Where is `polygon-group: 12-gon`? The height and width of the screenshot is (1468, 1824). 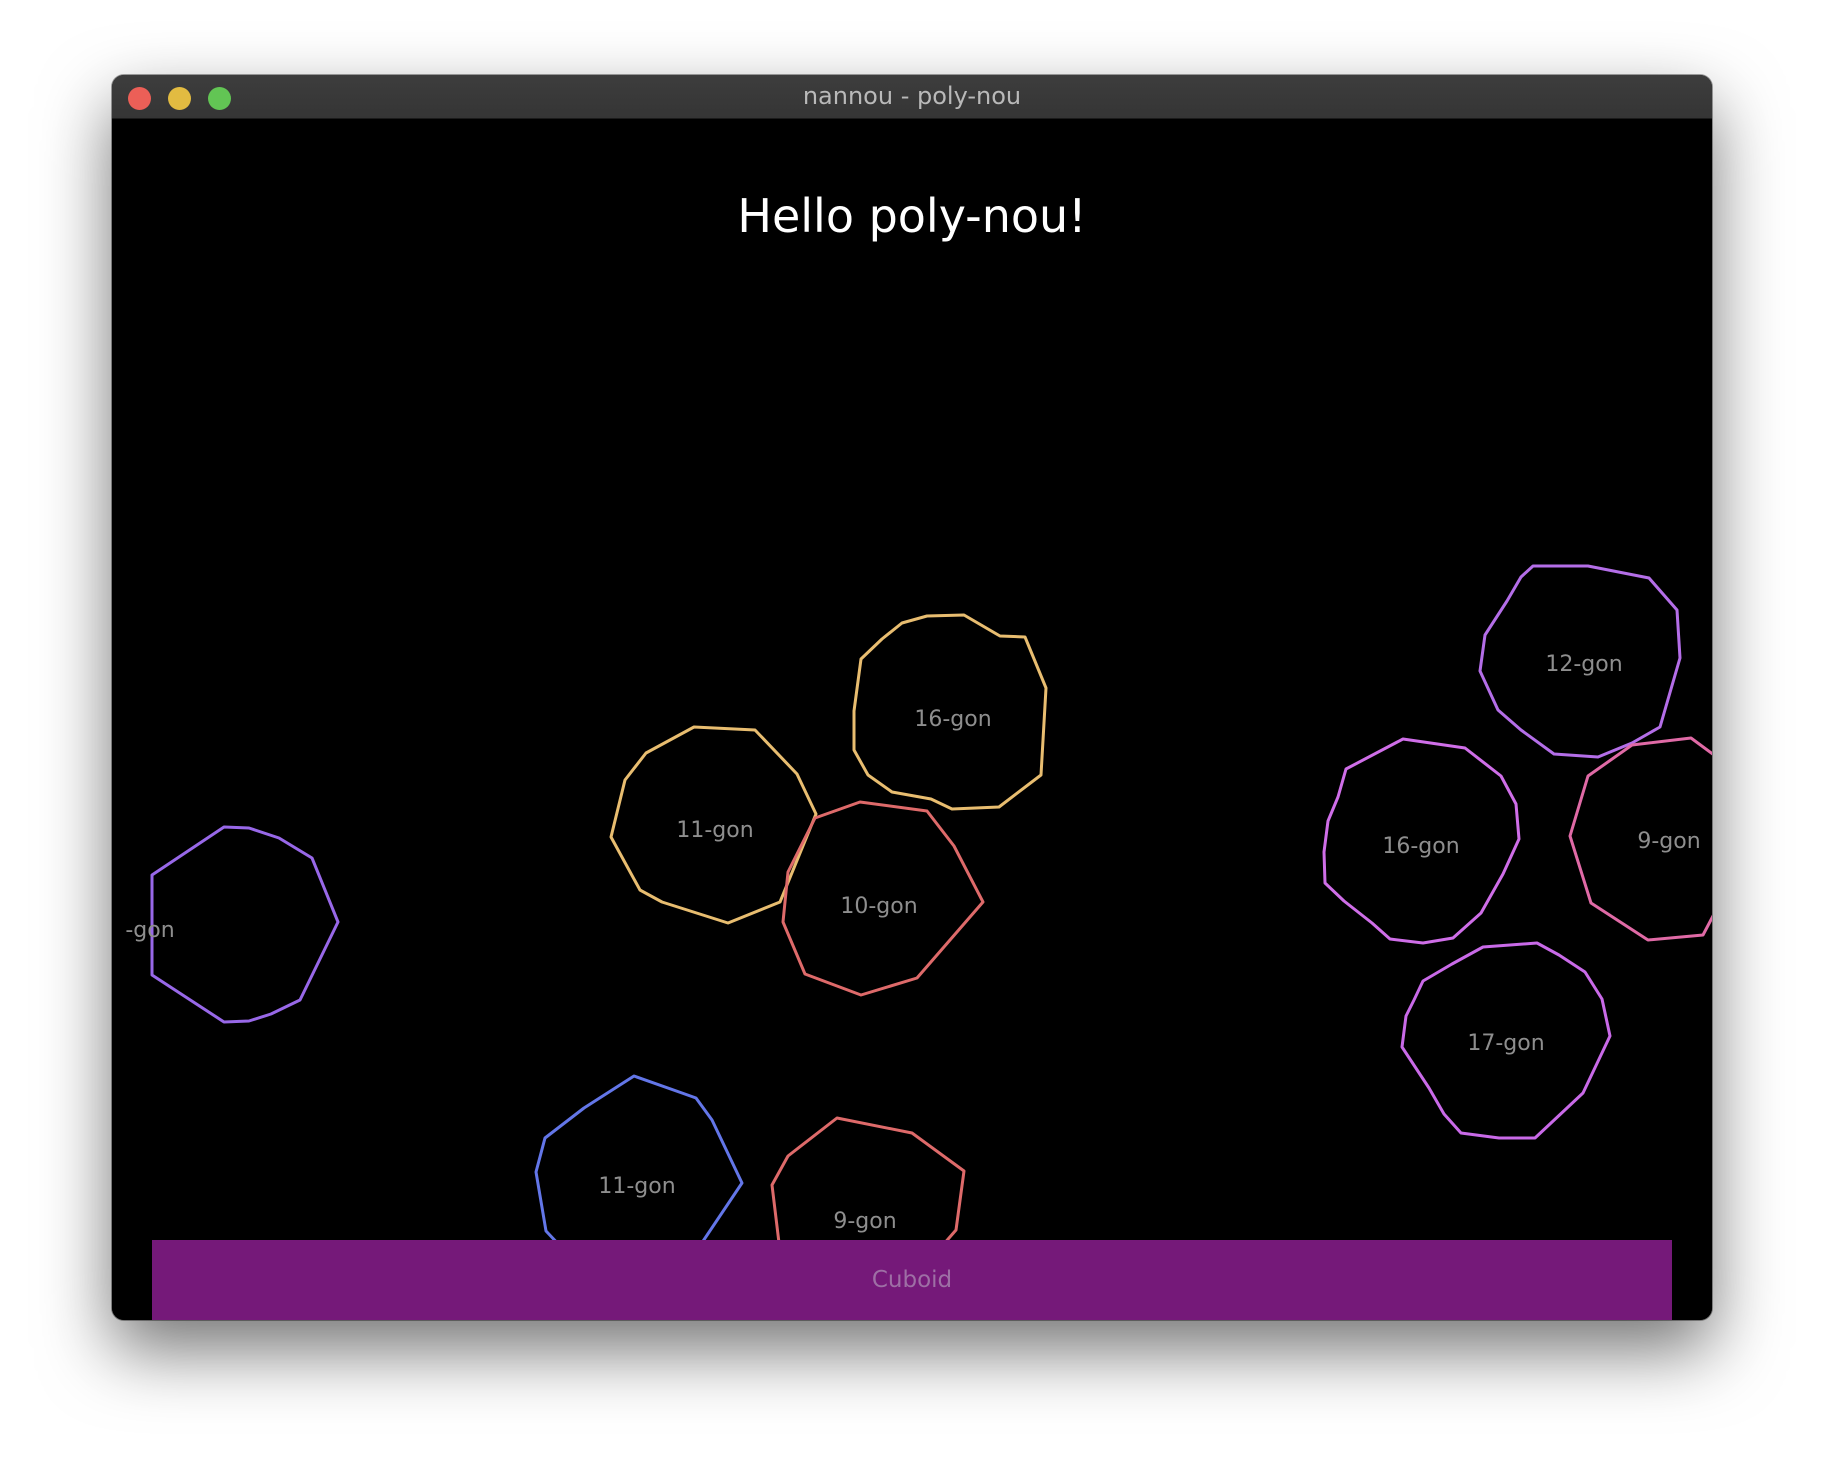 polygon-group: 12-gon is located at coordinates (1580, 661).